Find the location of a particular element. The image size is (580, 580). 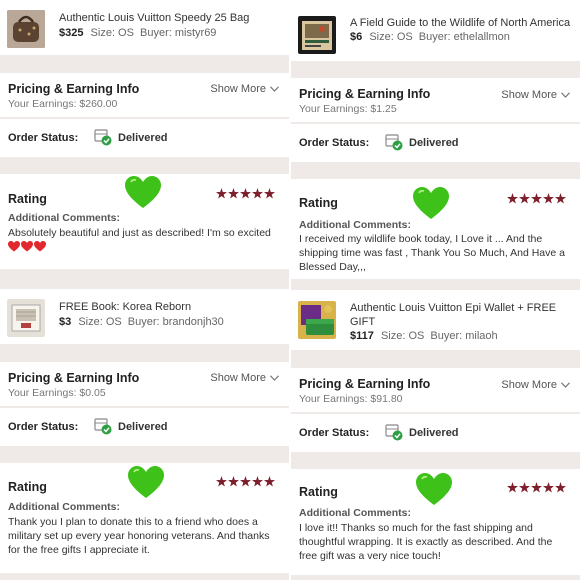

earnings-text: Your Earnings: $0.05 is located at coordinates (57, 393).